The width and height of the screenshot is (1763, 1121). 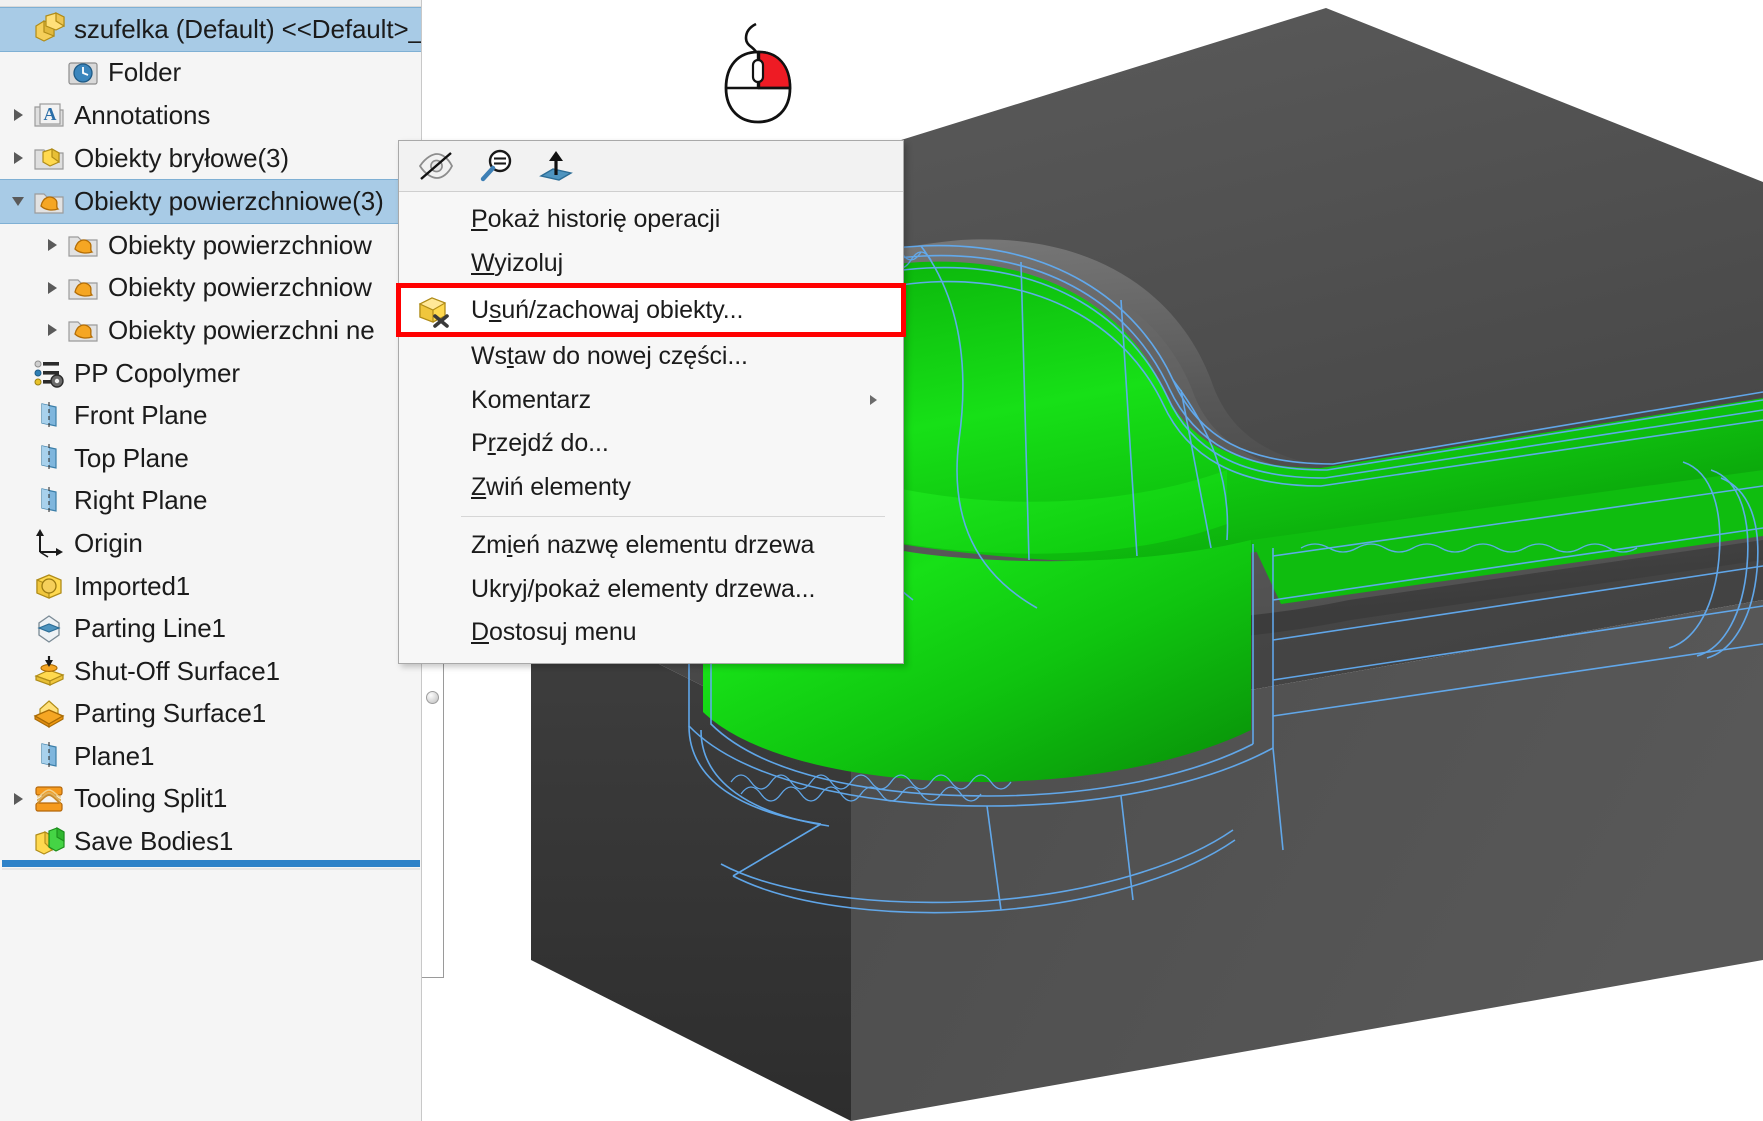 I want to click on parting-surface-icon, so click(x=49, y=714).